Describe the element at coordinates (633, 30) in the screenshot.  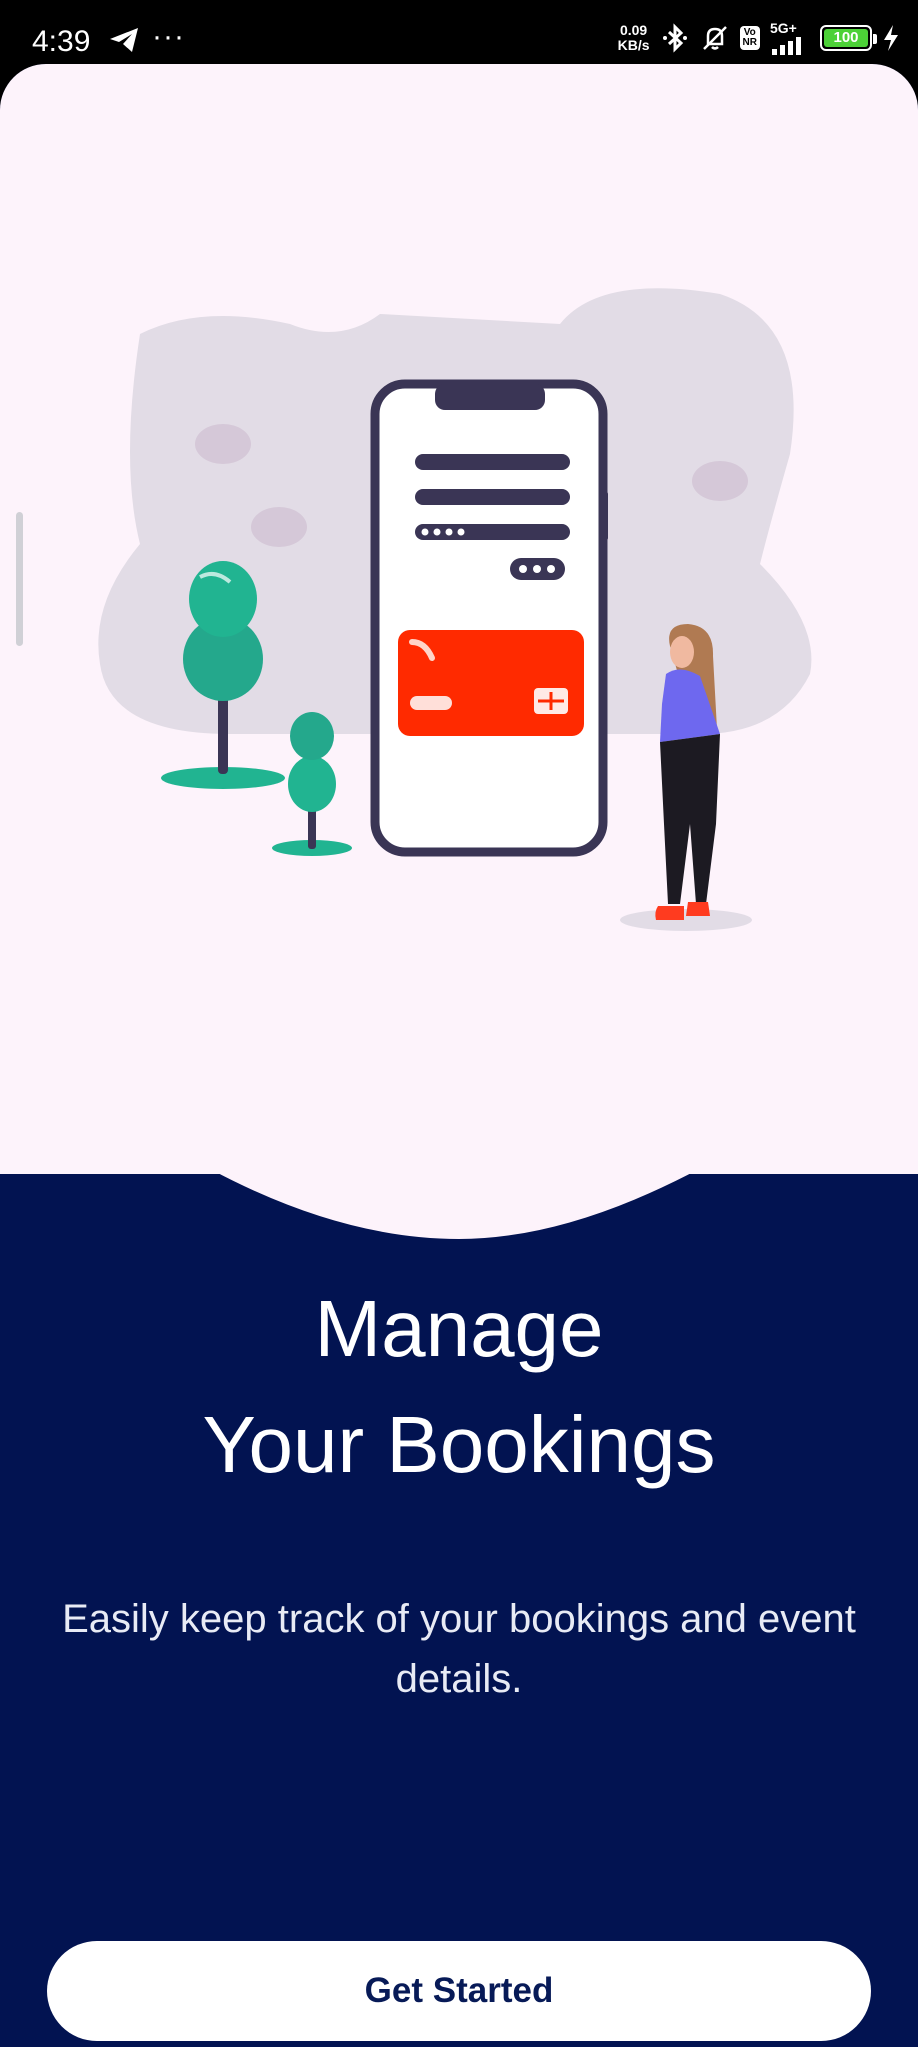
I see `speed-value: 0.09` at that location.